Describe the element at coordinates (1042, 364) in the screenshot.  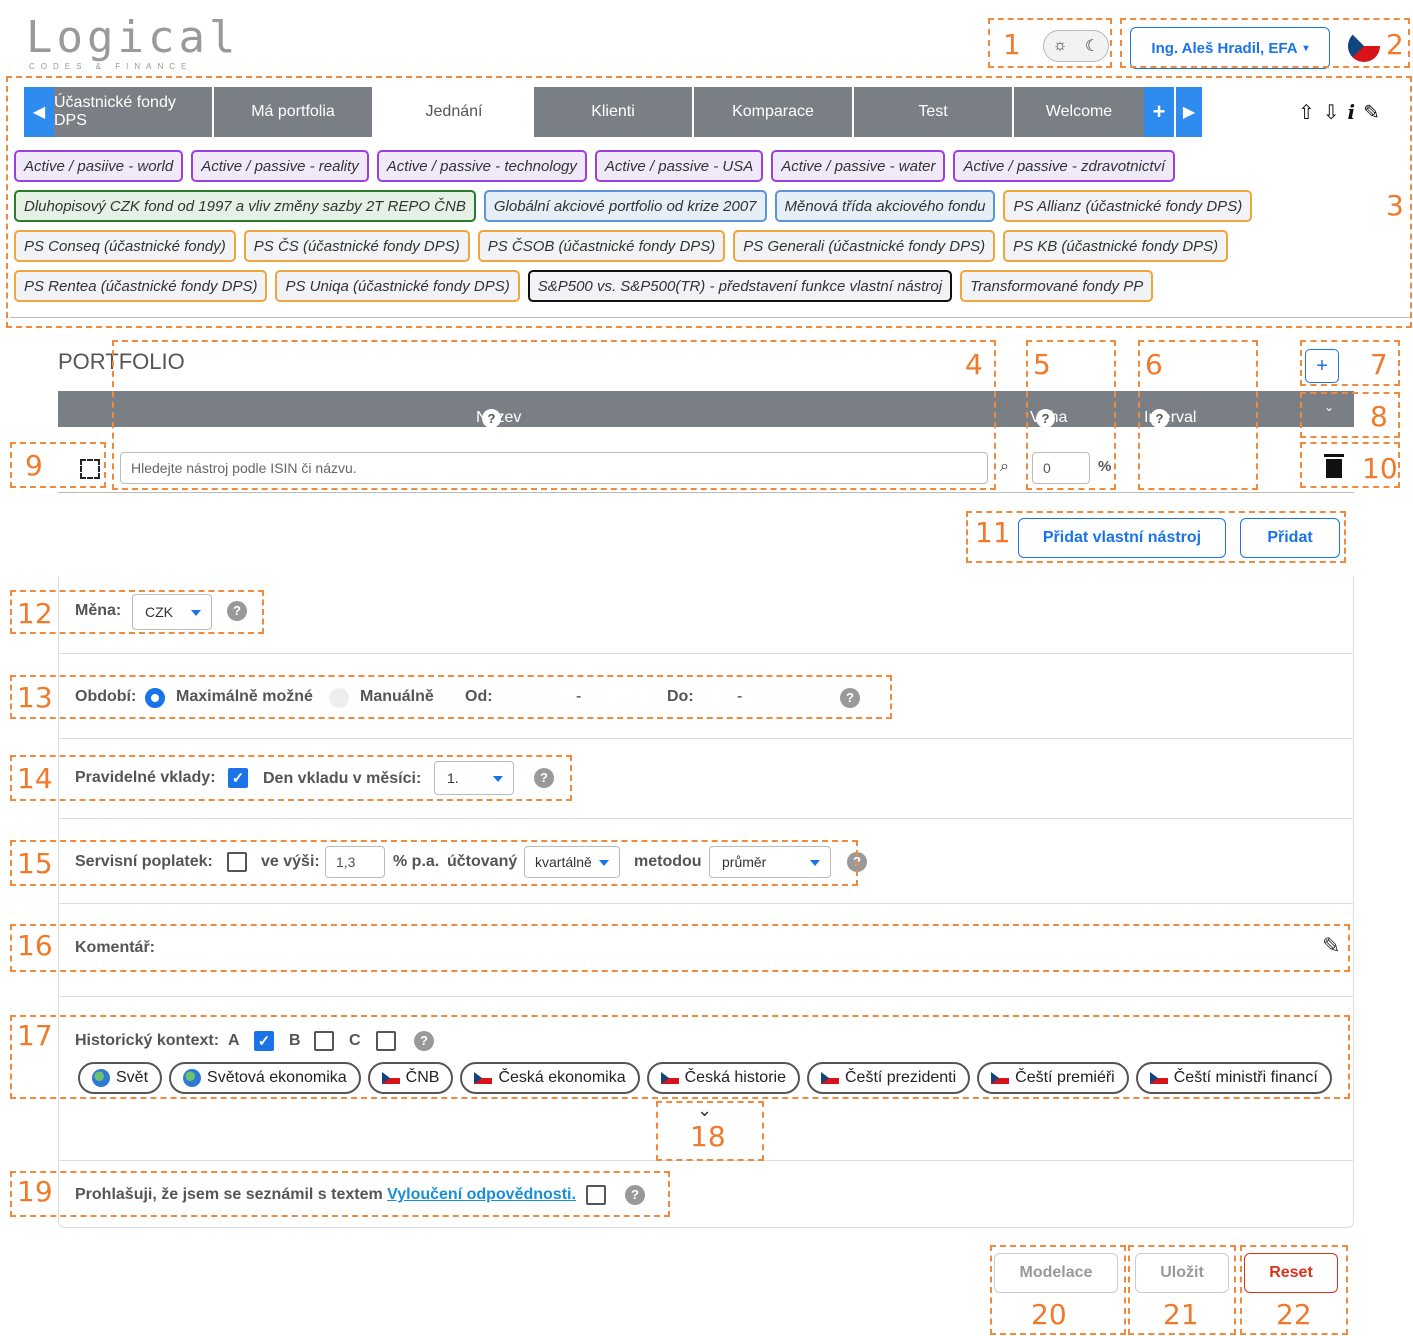
I see `annotation-number: 5` at that location.